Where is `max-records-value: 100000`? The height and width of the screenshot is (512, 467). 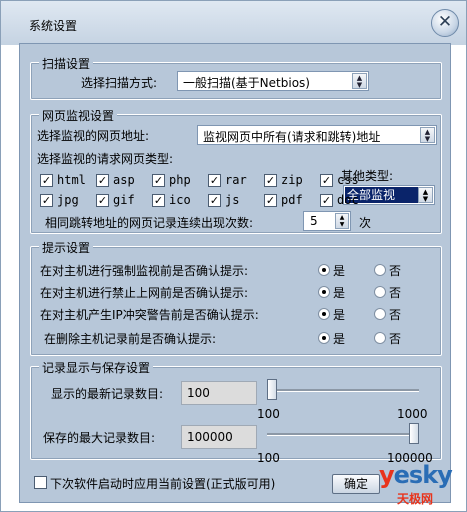 max-records-value: 100000 is located at coordinates (210, 437).